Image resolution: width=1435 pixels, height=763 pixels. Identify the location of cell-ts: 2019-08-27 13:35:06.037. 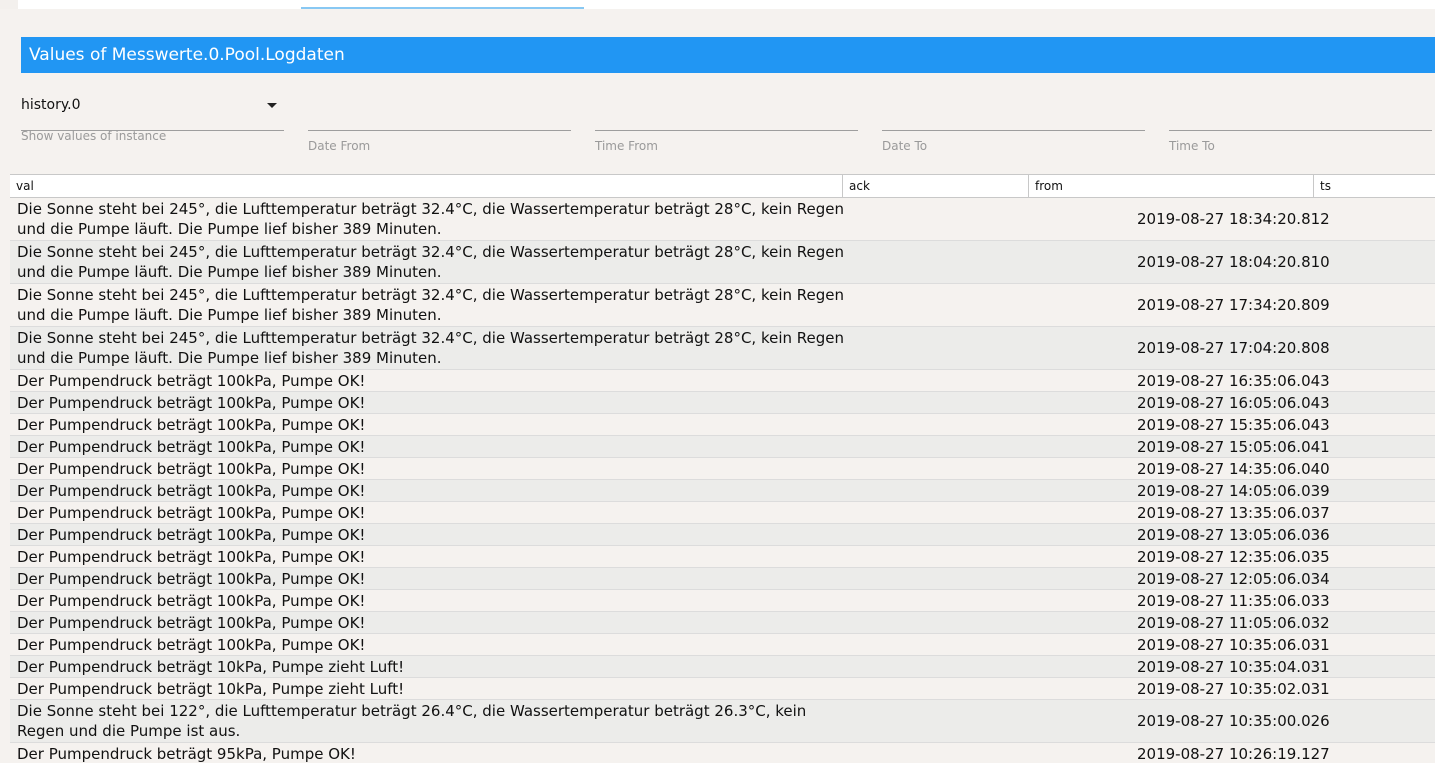
(1233, 513).